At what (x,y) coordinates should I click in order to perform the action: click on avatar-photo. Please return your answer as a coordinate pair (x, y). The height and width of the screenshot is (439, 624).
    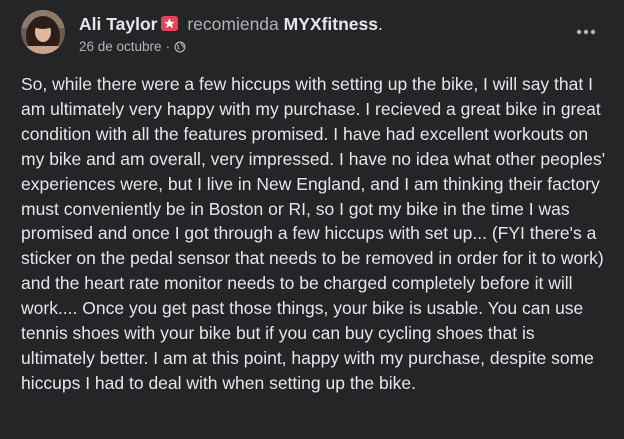
    Looking at the image, I should click on (43, 32).